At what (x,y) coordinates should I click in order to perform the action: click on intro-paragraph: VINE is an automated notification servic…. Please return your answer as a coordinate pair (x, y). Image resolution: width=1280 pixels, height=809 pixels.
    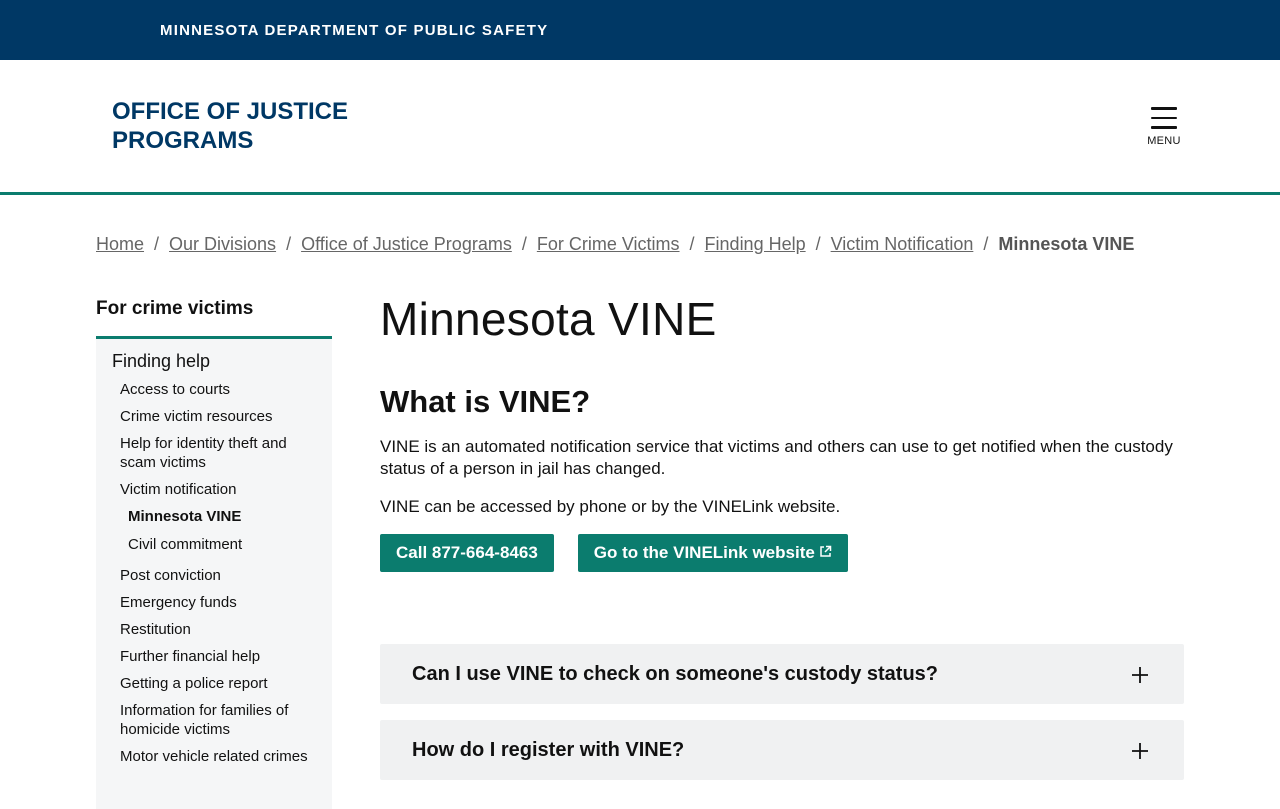
    Looking at the image, I should click on (776, 457).